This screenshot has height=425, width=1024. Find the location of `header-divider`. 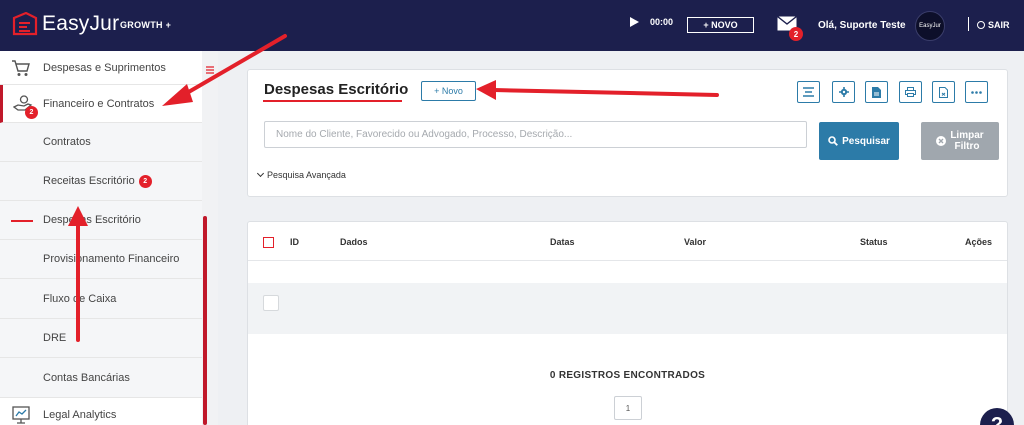

header-divider is located at coordinates (627, 260).